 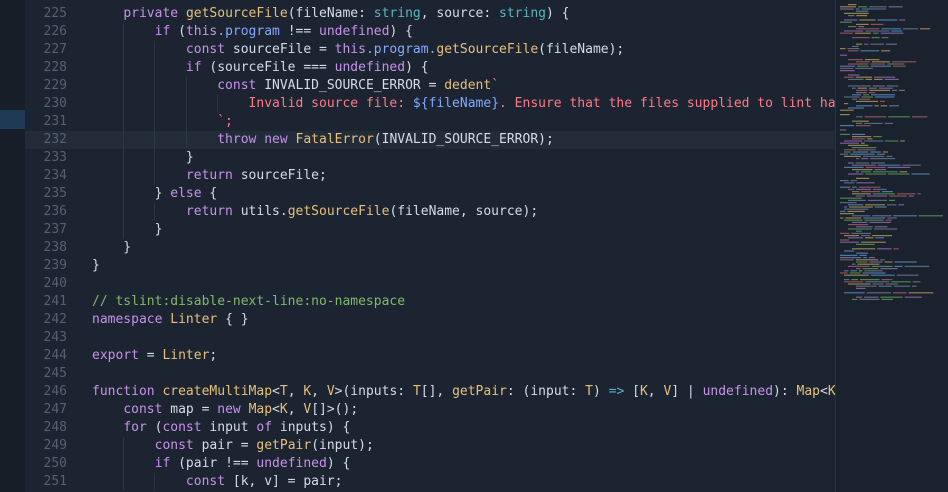 What do you see at coordinates (354, 85) in the screenshot?
I see `code-token: INVALID_SOURCE_ERROR =` at bounding box center [354, 85].